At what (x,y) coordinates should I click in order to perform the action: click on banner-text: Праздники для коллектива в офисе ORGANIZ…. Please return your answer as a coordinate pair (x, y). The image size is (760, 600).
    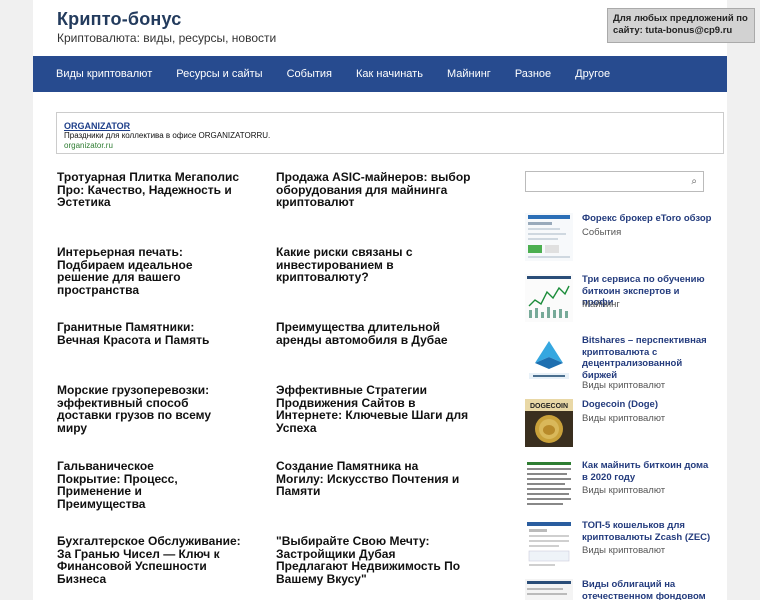
    Looking at the image, I should click on (167, 135).